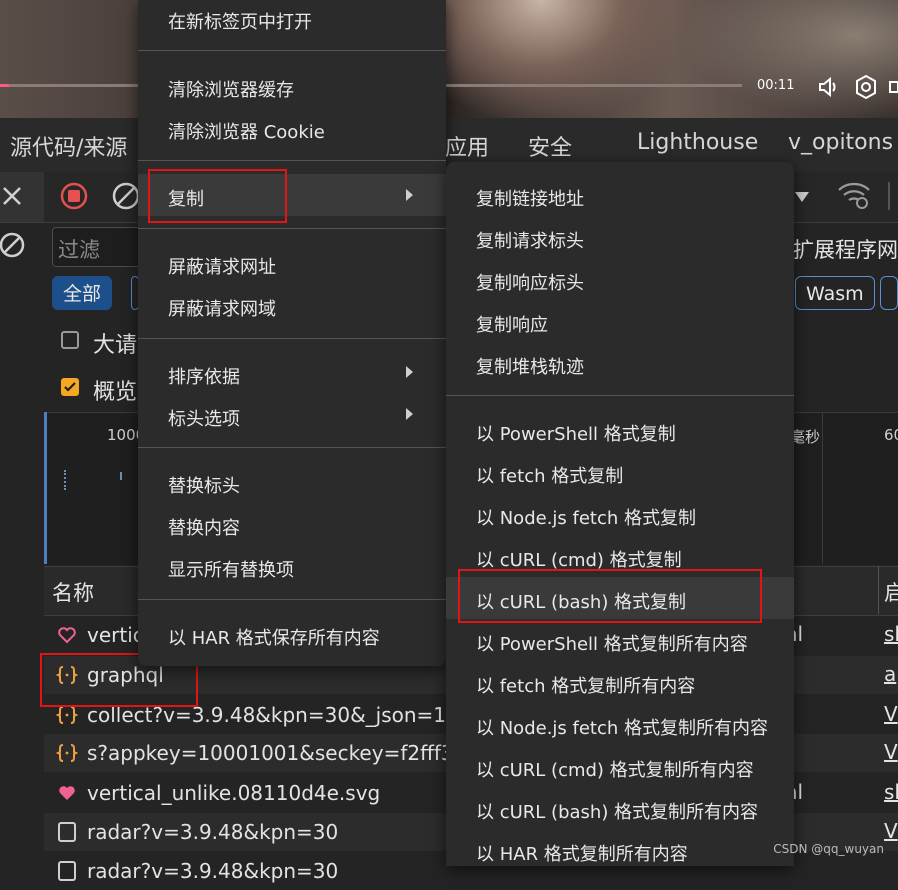 The width and height of the screenshot is (898, 890). I want to click on submenu-item-copy-all-fetch: 以 fetch 格式复制所有内容, so click(585, 685).